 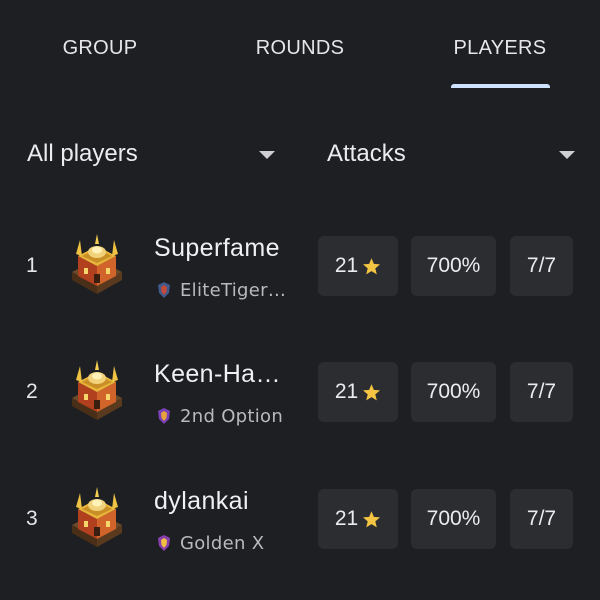 What do you see at coordinates (366, 153) in the screenshot?
I see `stat-filter-label: Attacks` at bounding box center [366, 153].